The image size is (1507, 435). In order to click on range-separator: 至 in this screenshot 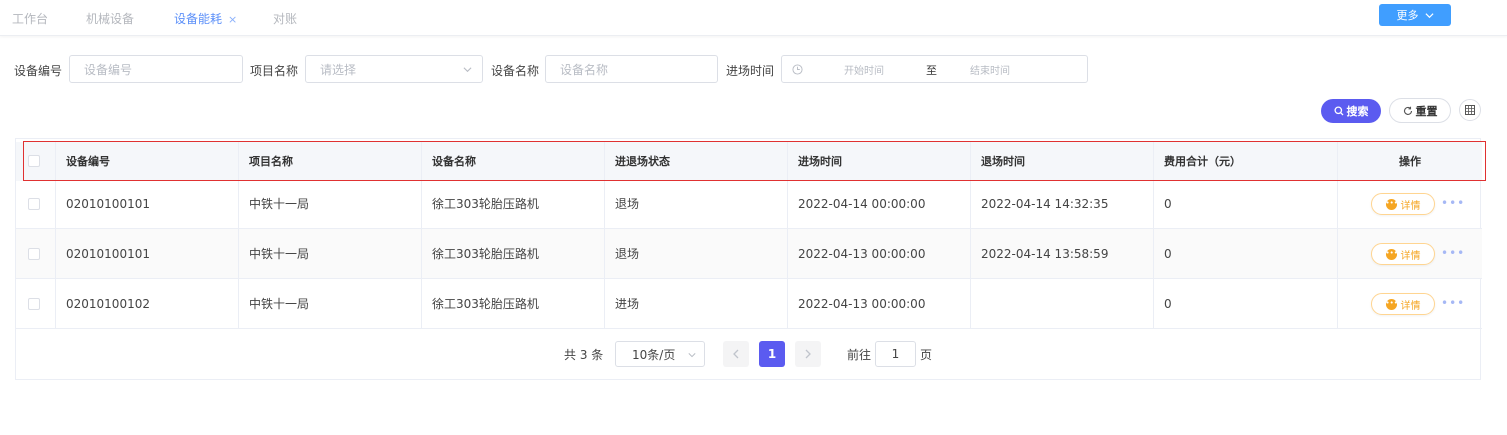, I will do `click(931, 70)`.